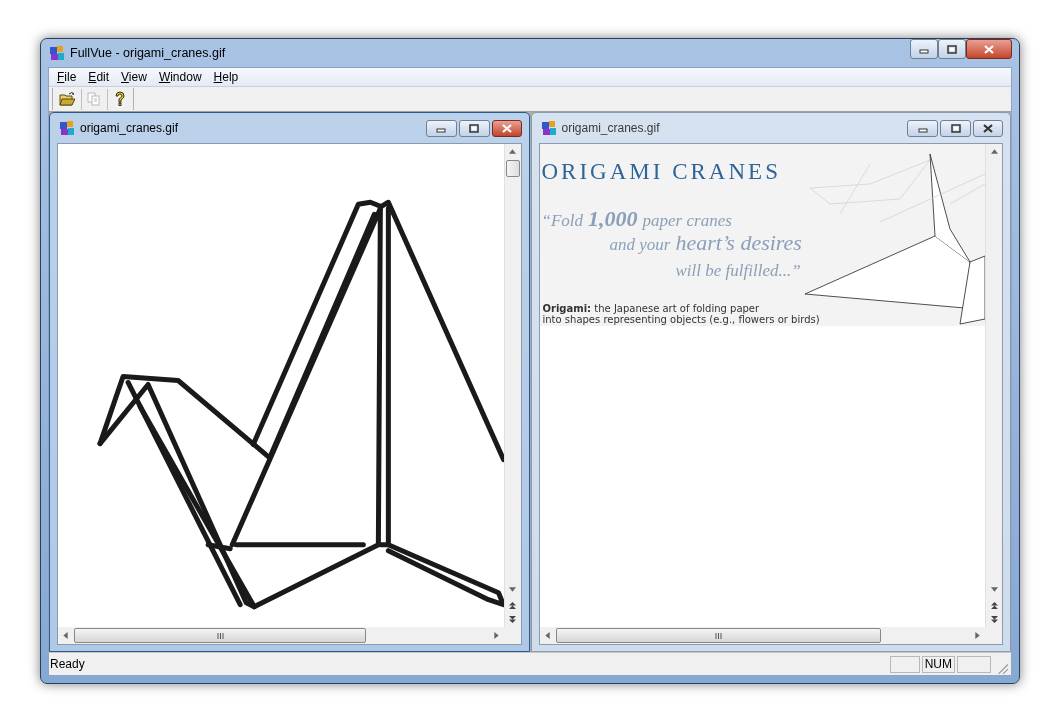 The image size is (1064, 722). What do you see at coordinates (640, 245) in the screenshot?
I see `quote-text: and your` at bounding box center [640, 245].